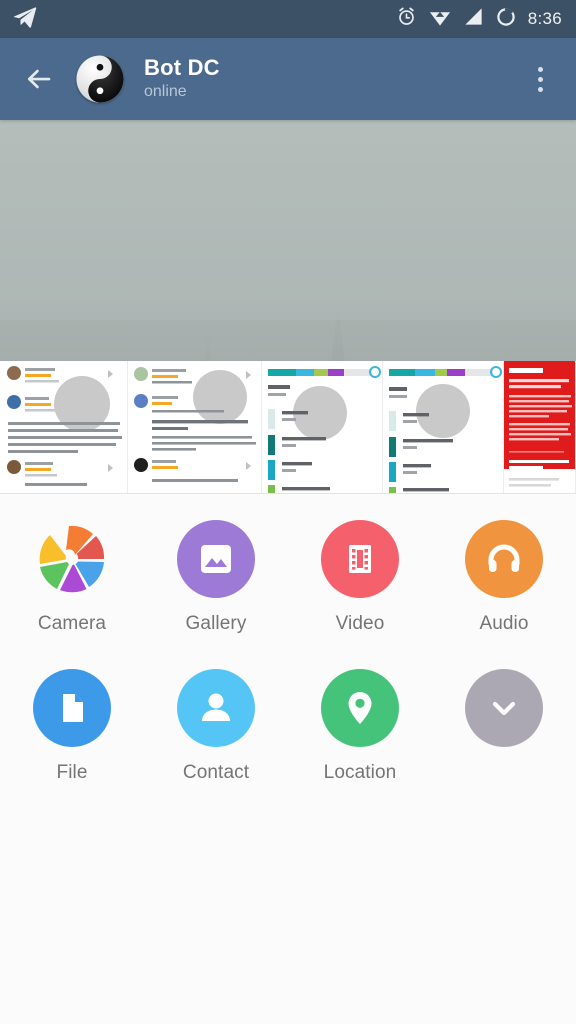 The image size is (576, 1024). I want to click on avatar, so click(100, 79).